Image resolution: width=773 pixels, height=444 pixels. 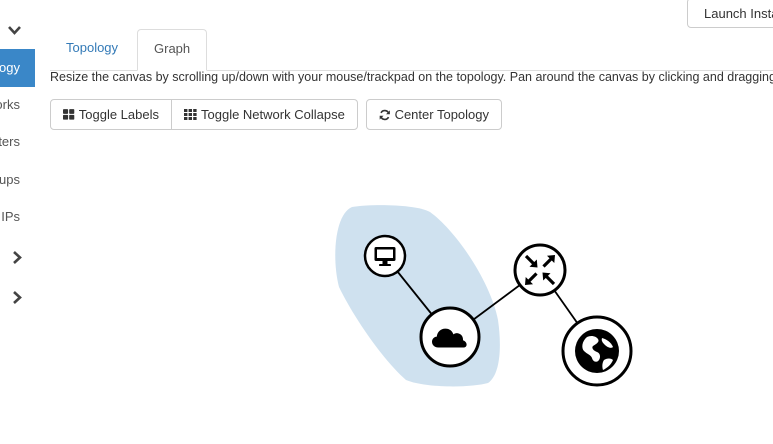 What do you see at coordinates (10, 216) in the screenshot?
I see `sidebar-item-label: Floating IPs` at bounding box center [10, 216].